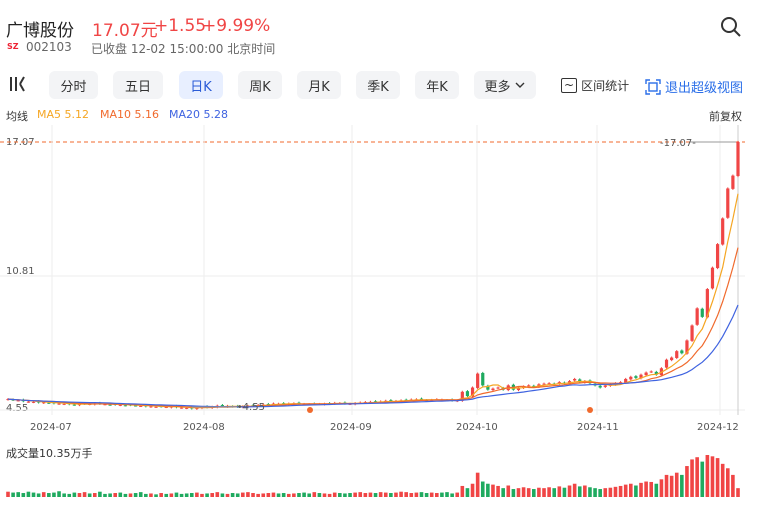 The image size is (768, 510). I want to click on adjust-mode-button: 前复权, so click(725, 116).